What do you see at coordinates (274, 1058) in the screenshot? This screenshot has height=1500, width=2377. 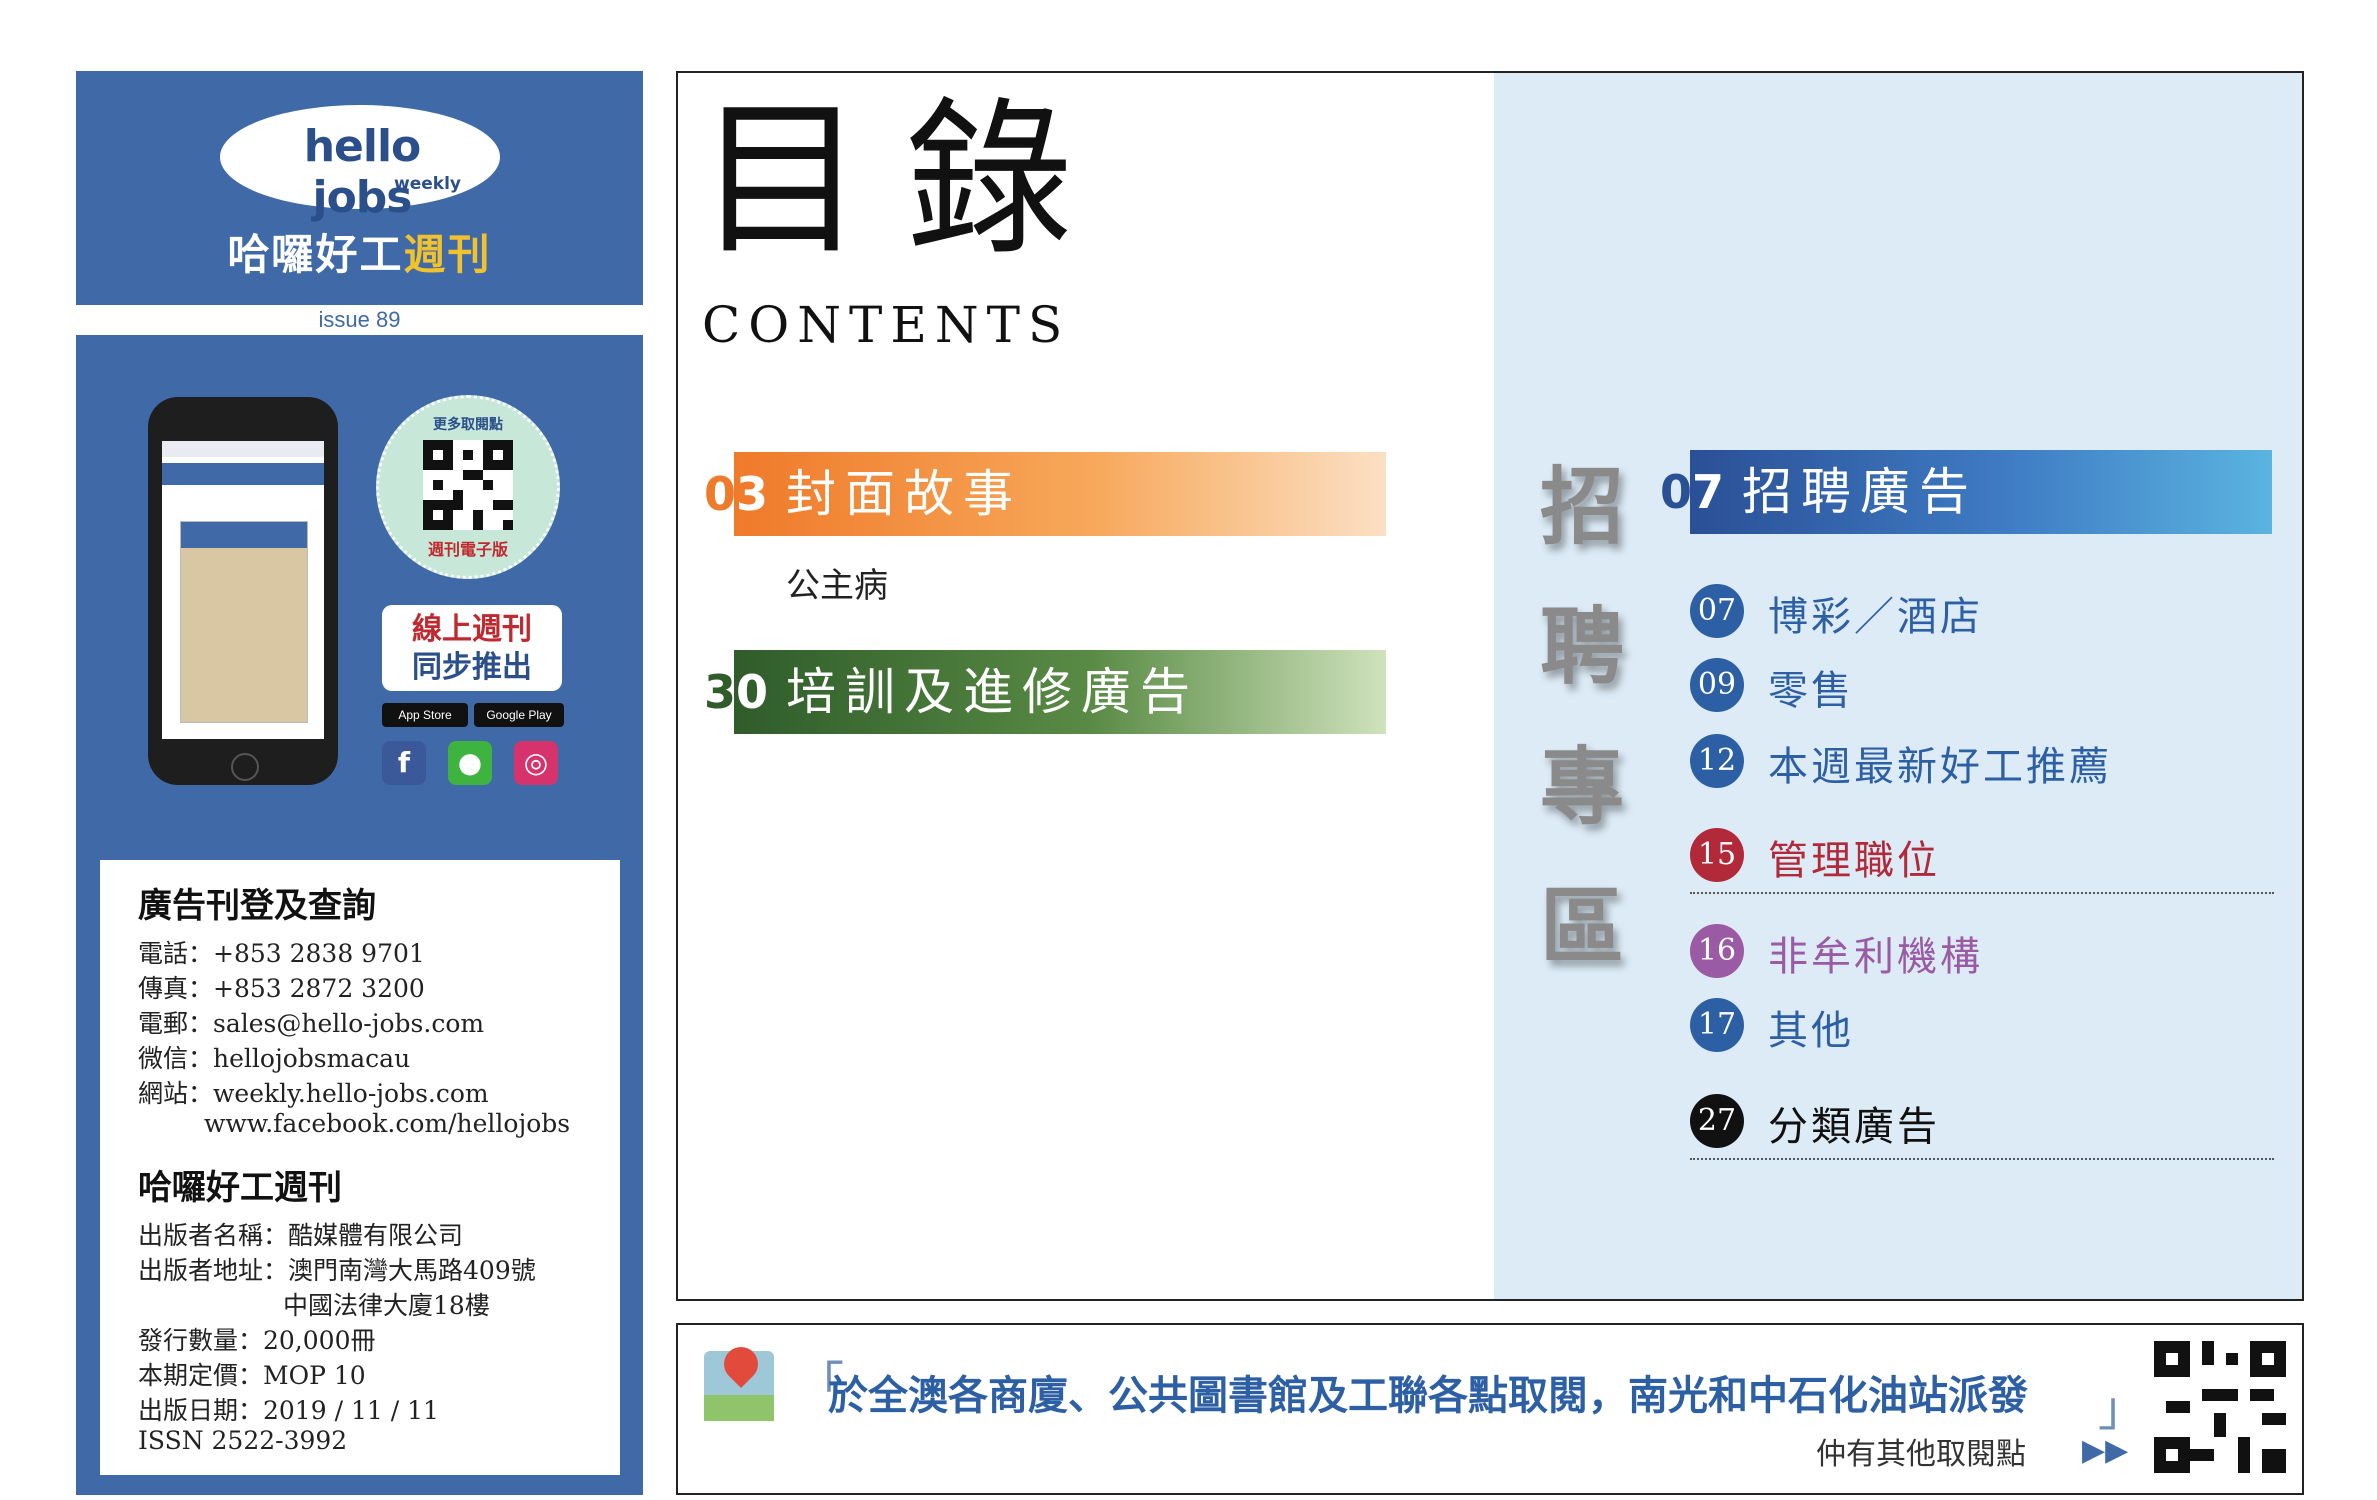 I see `contact-wechat: 微信：hellojobsmacau` at bounding box center [274, 1058].